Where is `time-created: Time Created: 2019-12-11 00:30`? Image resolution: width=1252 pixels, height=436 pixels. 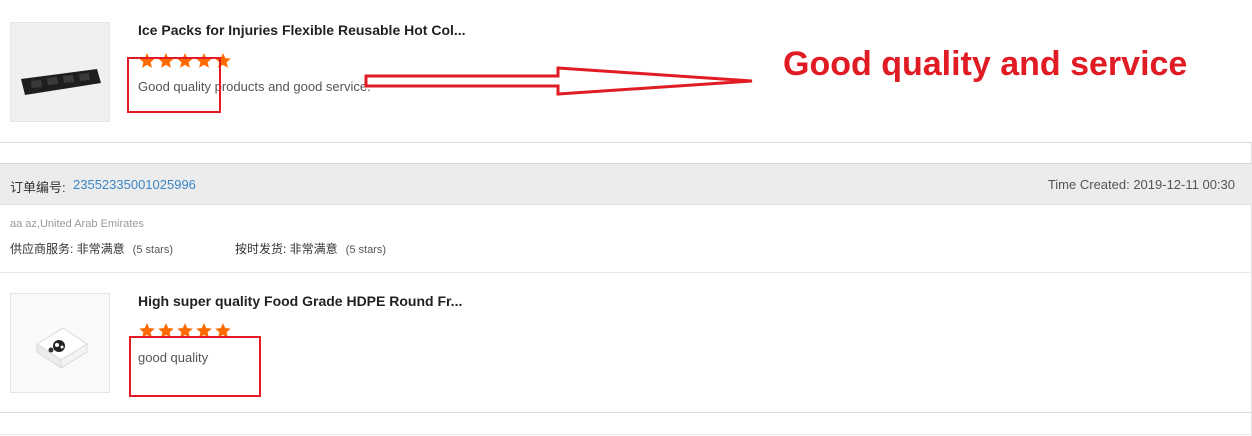
time-created: Time Created: 2019-12-11 00:30 is located at coordinates (1141, 184).